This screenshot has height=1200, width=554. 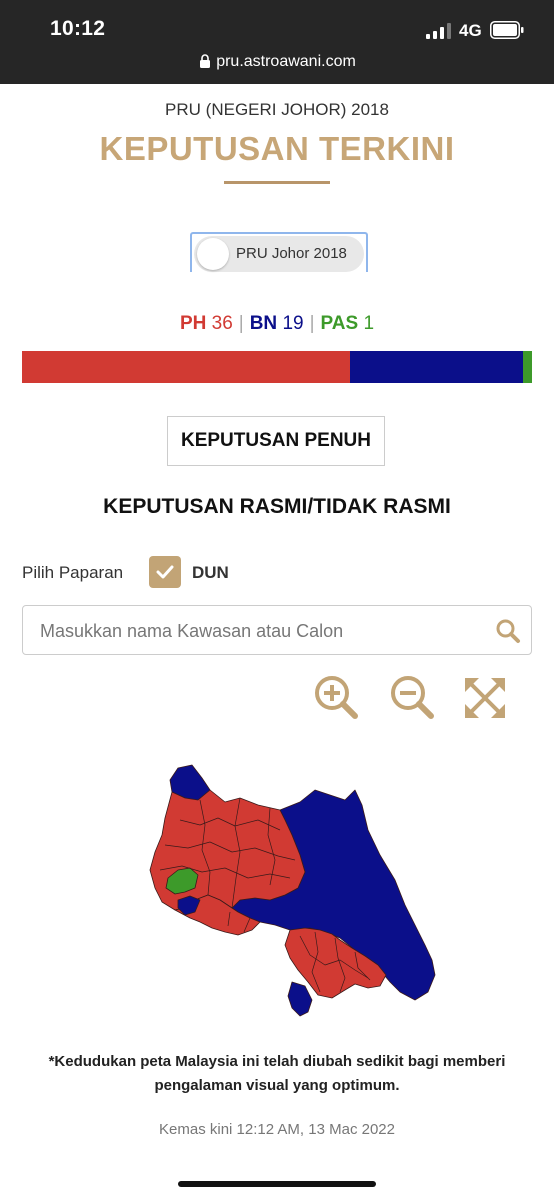 I want to click on seat-bar-pas, so click(x=527, y=367).